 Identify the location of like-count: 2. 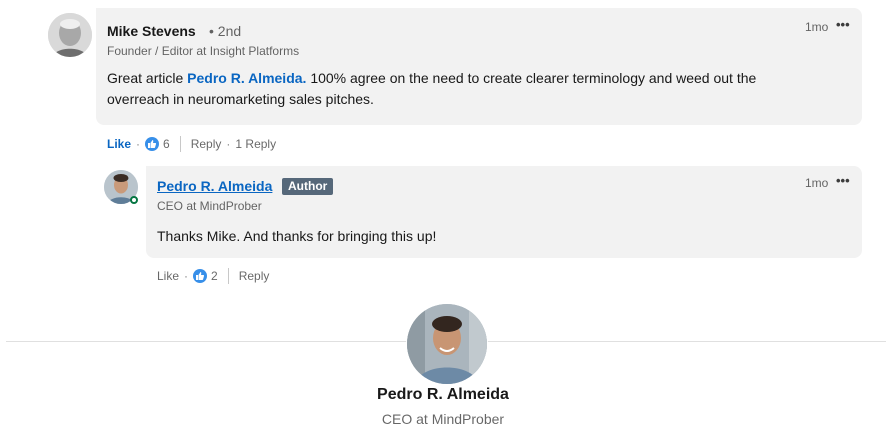
(214, 276).